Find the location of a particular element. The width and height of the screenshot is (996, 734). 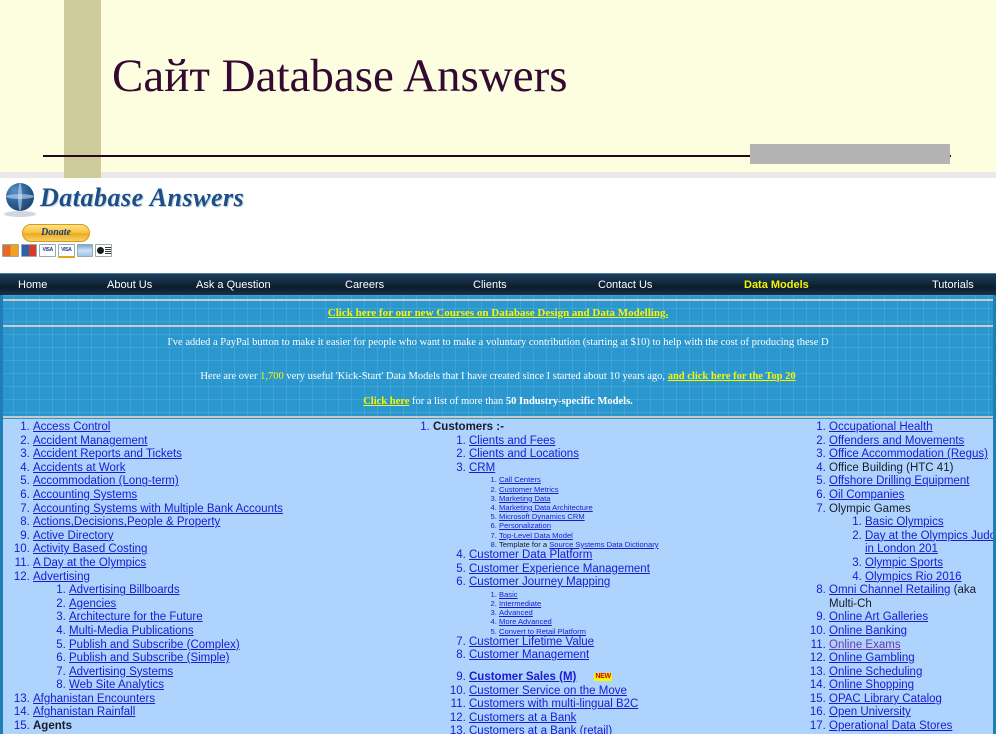

list-item-link: Online Exams is located at coordinates (865, 645).